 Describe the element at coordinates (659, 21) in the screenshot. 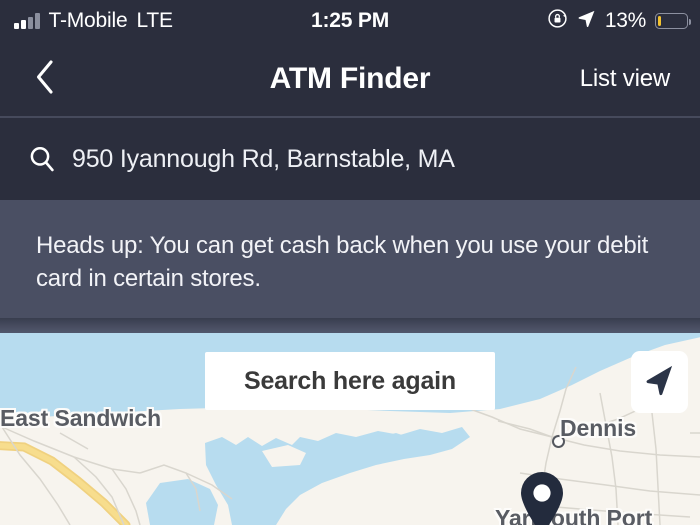

I see `battery-fill` at that location.